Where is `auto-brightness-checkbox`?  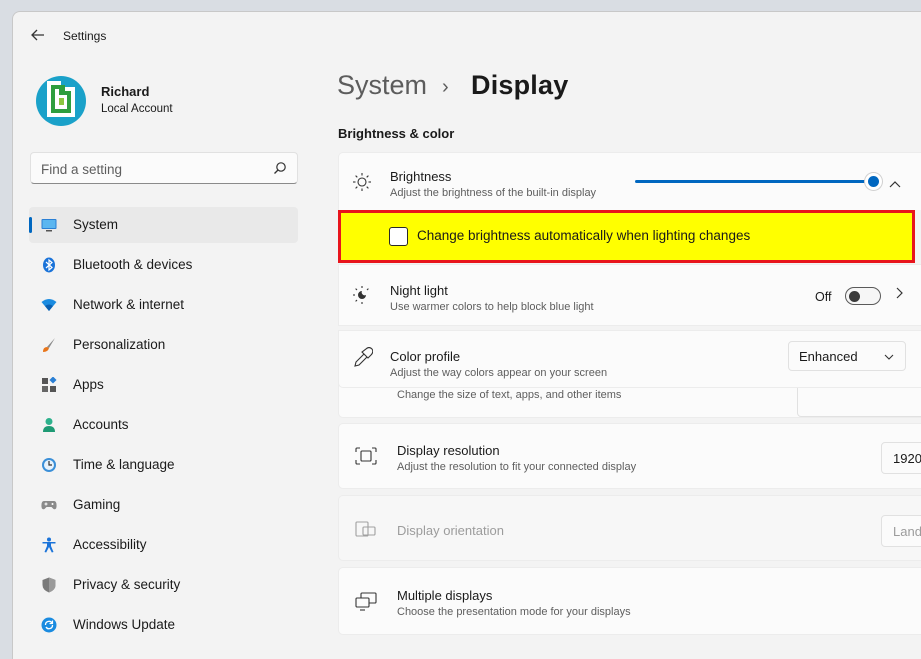
auto-brightness-checkbox is located at coordinates (398, 236).